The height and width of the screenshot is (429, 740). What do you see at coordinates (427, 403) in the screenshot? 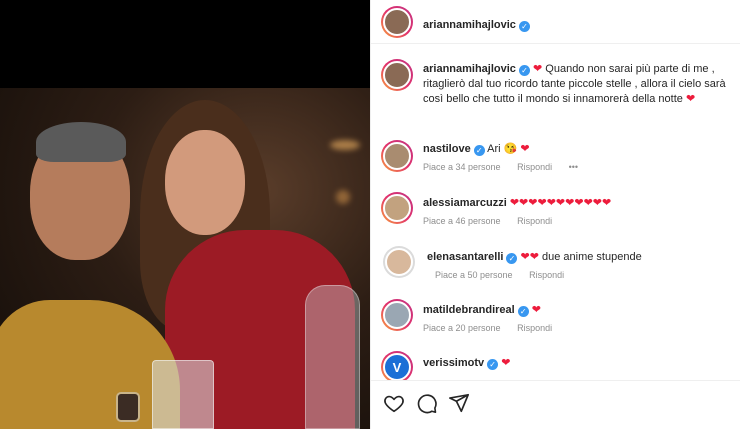
I see `comment-icon` at bounding box center [427, 403].